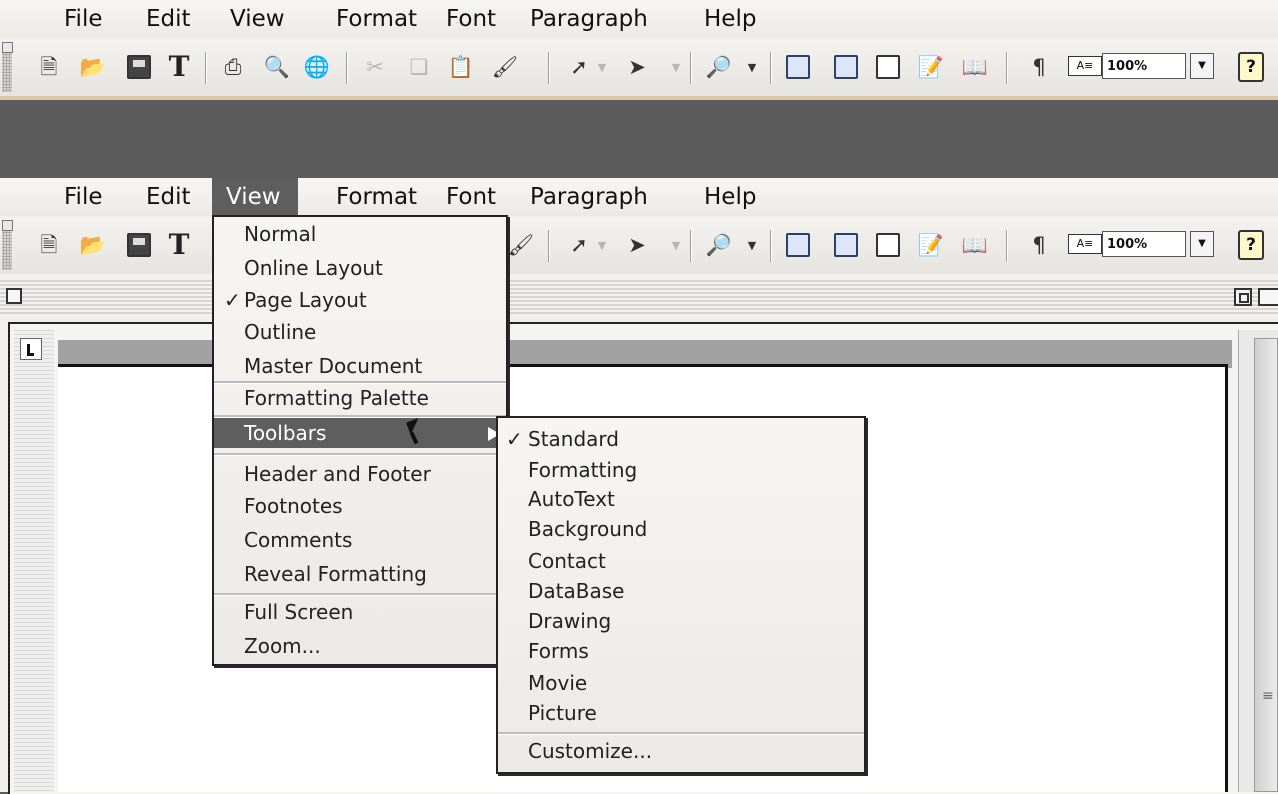 Image resolution: width=1278 pixels, height=794 pixels. I want to click on copy-icon: ❏, so click(419, 67).